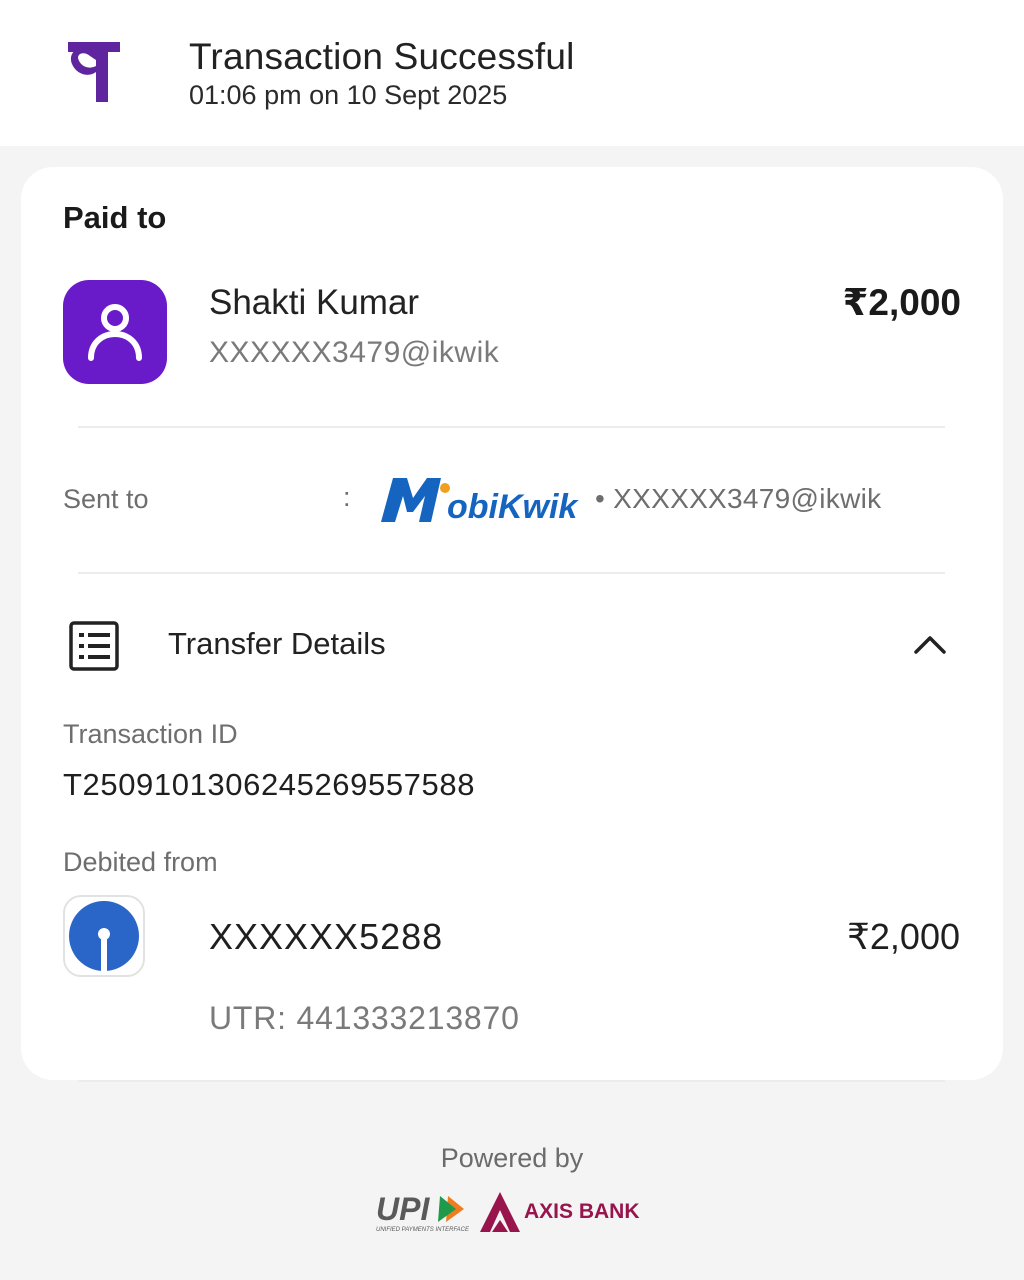  What do you see at coordinates (513, 507) in the screenshot?
I see `svg-text: obiKwik` at bounding box center [513, 507].